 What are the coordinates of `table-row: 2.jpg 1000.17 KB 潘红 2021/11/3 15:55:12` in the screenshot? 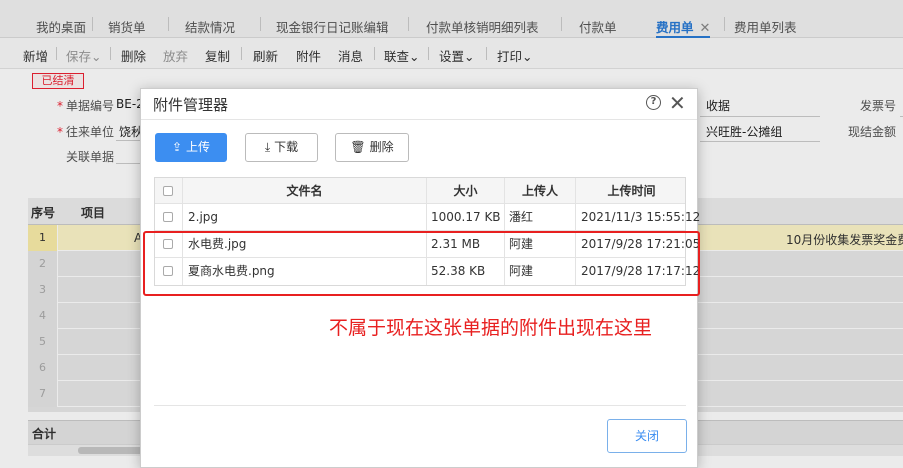 It's located at (428, 217).